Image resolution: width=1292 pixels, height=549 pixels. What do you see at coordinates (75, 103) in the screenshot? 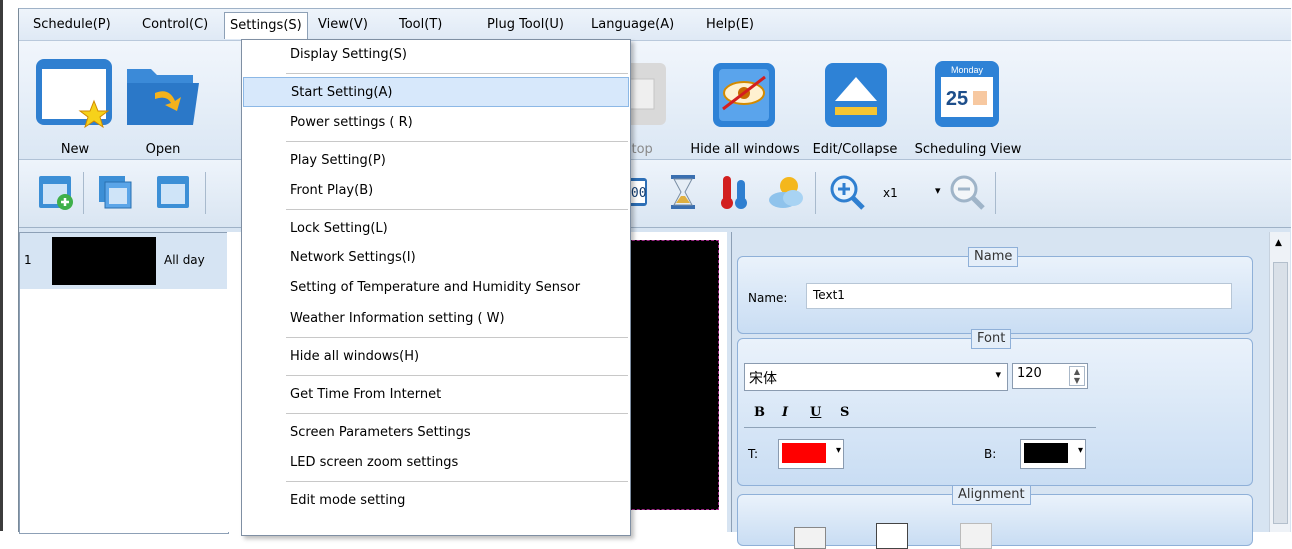
I see `new-button: New` at bounding box center [75, 103].